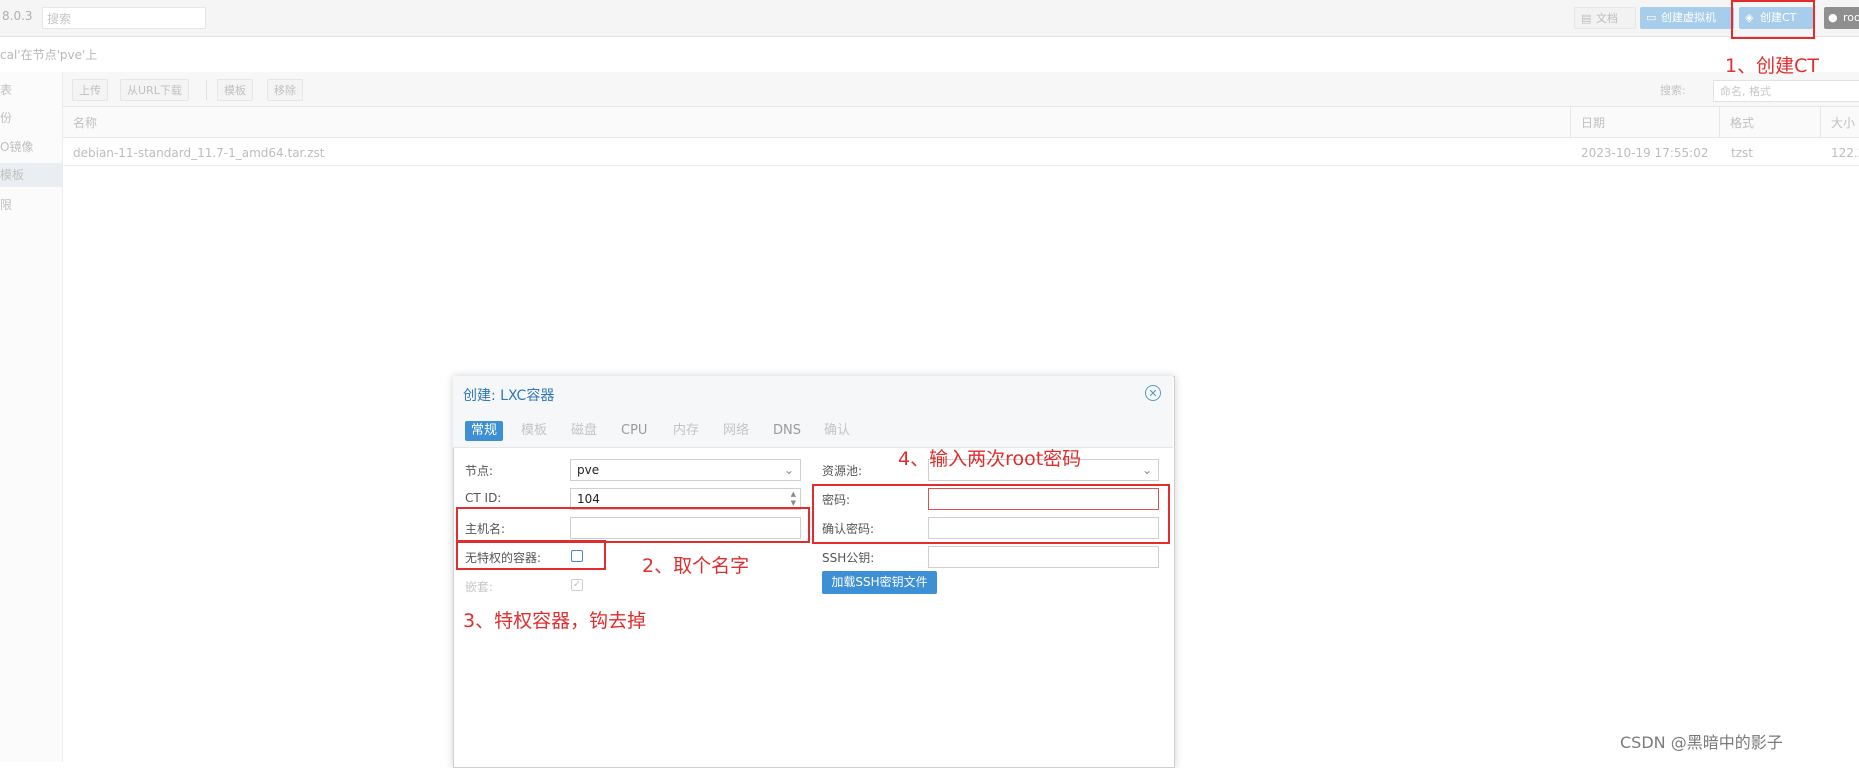  Describe the element at coordinates (879, 582) in the screenshot. I see `load-ssh-key-button: 加载SSH密钥文件` at that location.